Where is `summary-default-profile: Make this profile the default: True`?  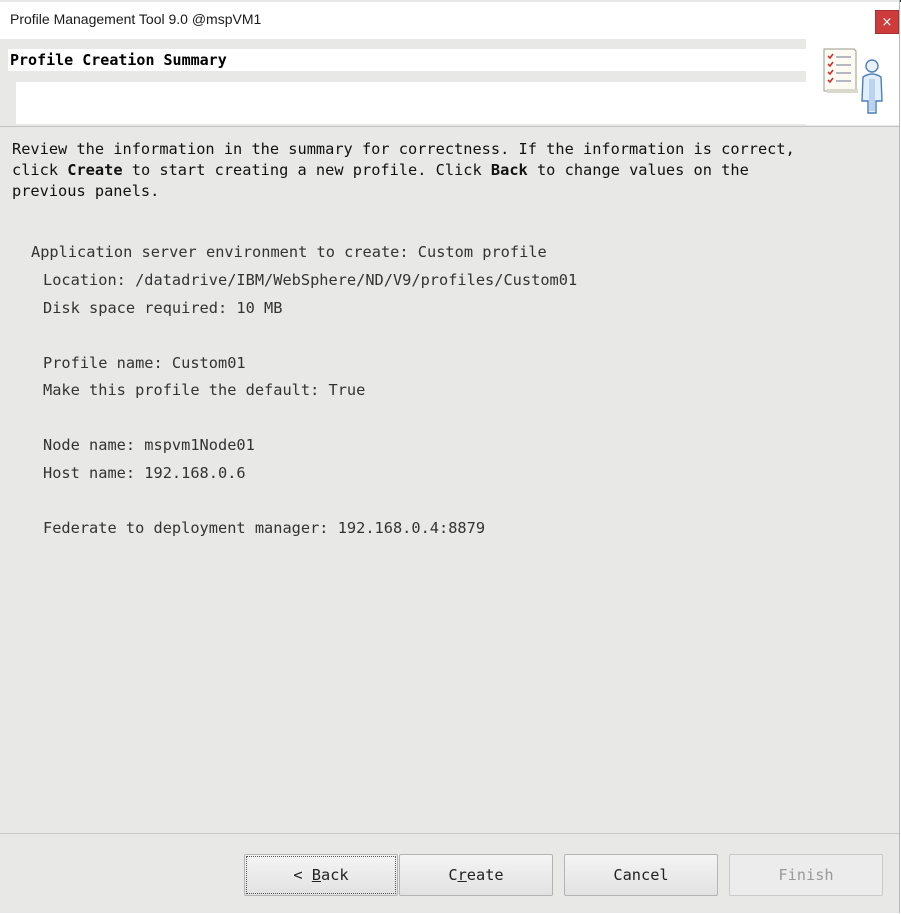 summary-default-profile: Make this profile the default: True is located at coordinates (204, 390).